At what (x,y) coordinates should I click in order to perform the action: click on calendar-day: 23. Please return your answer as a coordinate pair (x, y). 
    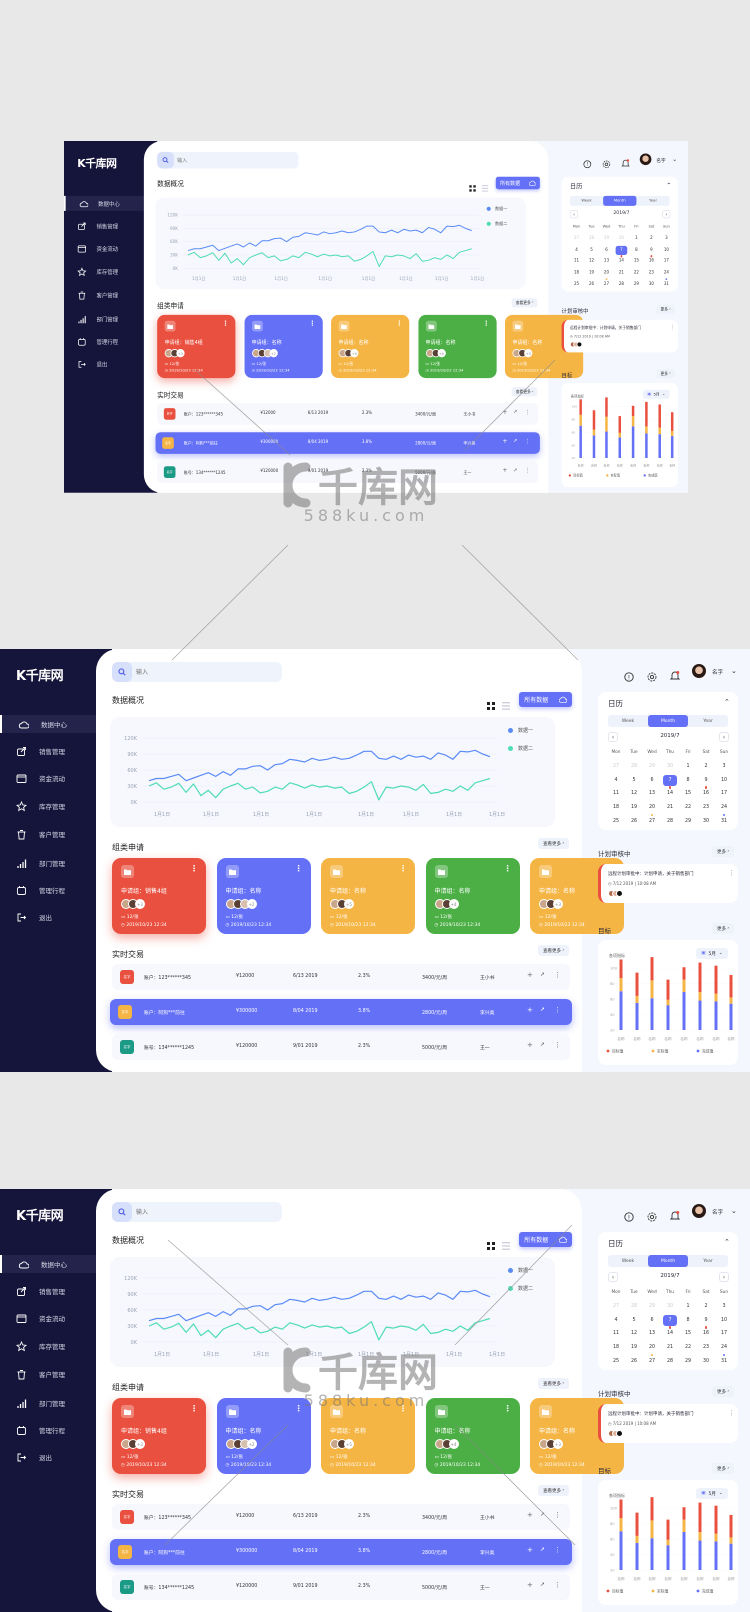
    Looking at the image, I should click on (706, 807).